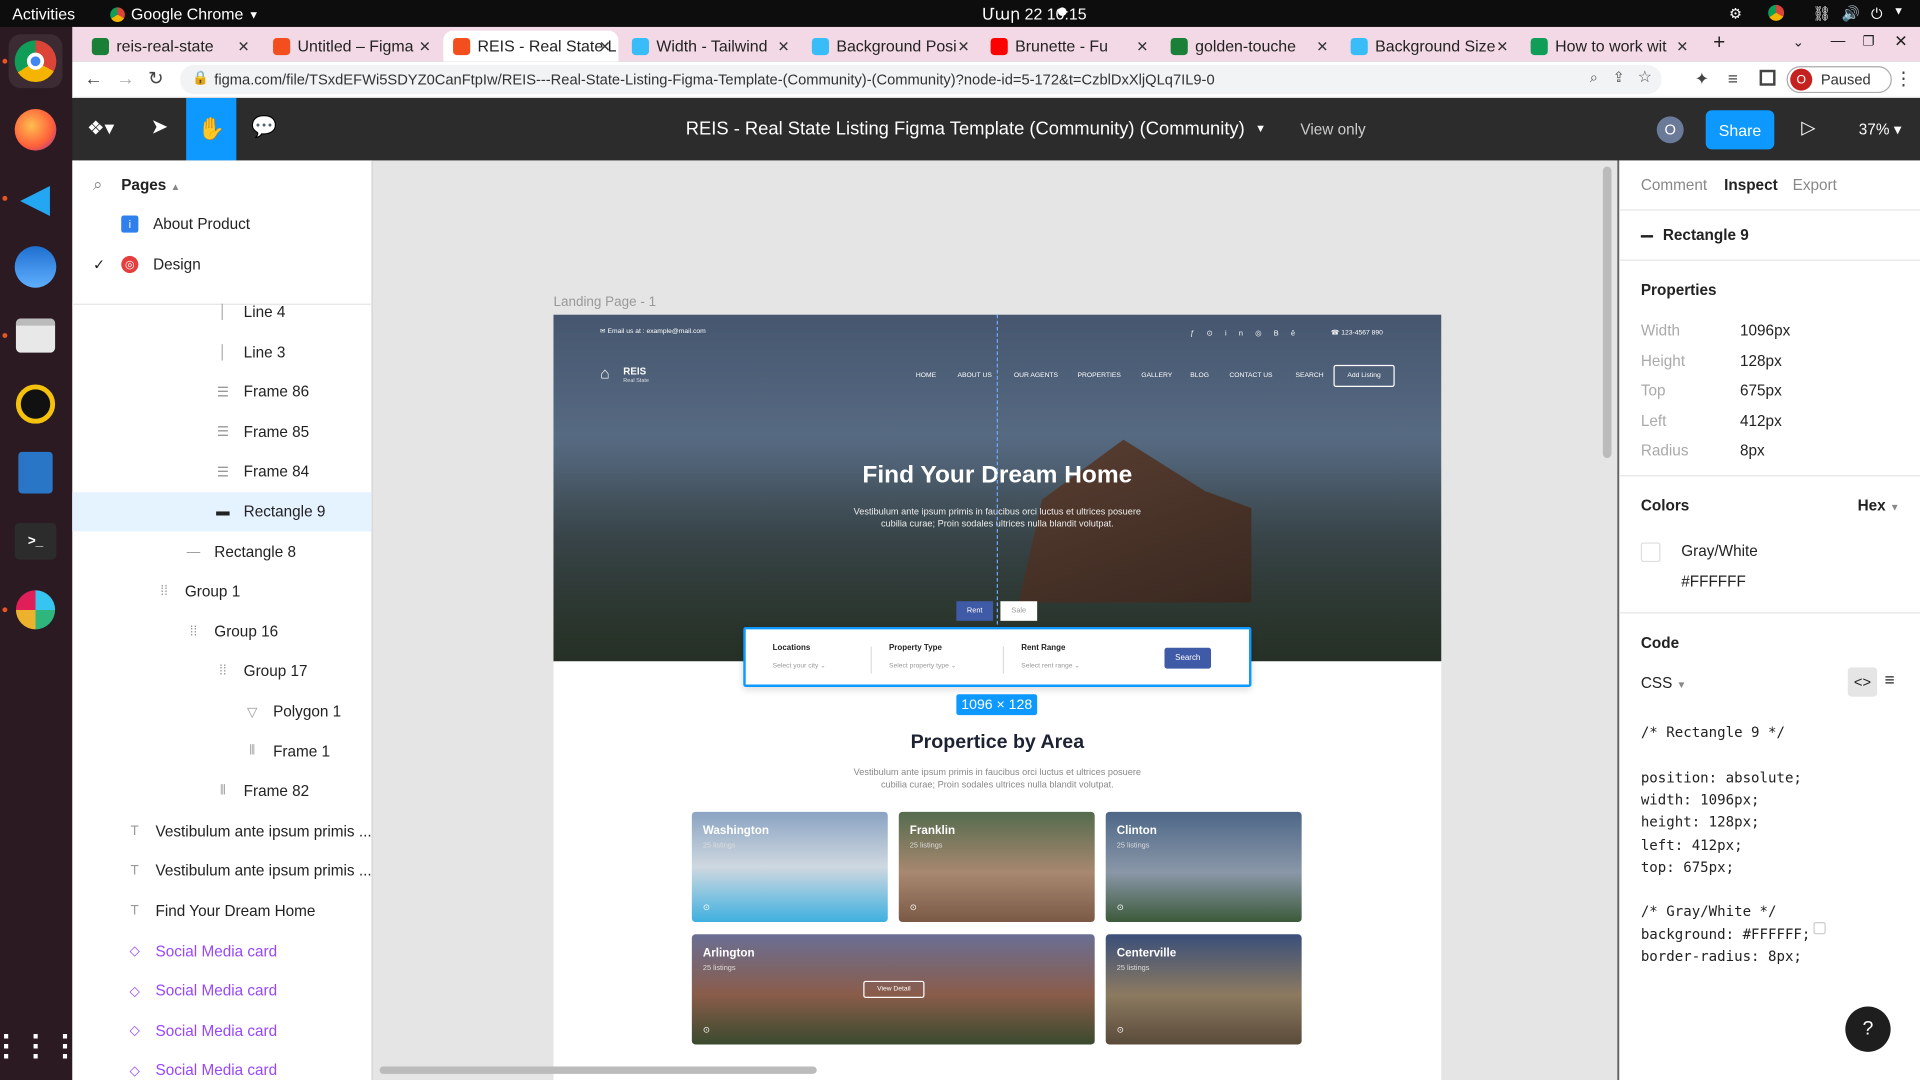  What do you see at coordinates (169, 46) in the screenshot?
I see `browser-tab: reis-real-state ✕` at bounding box center [169, 46].